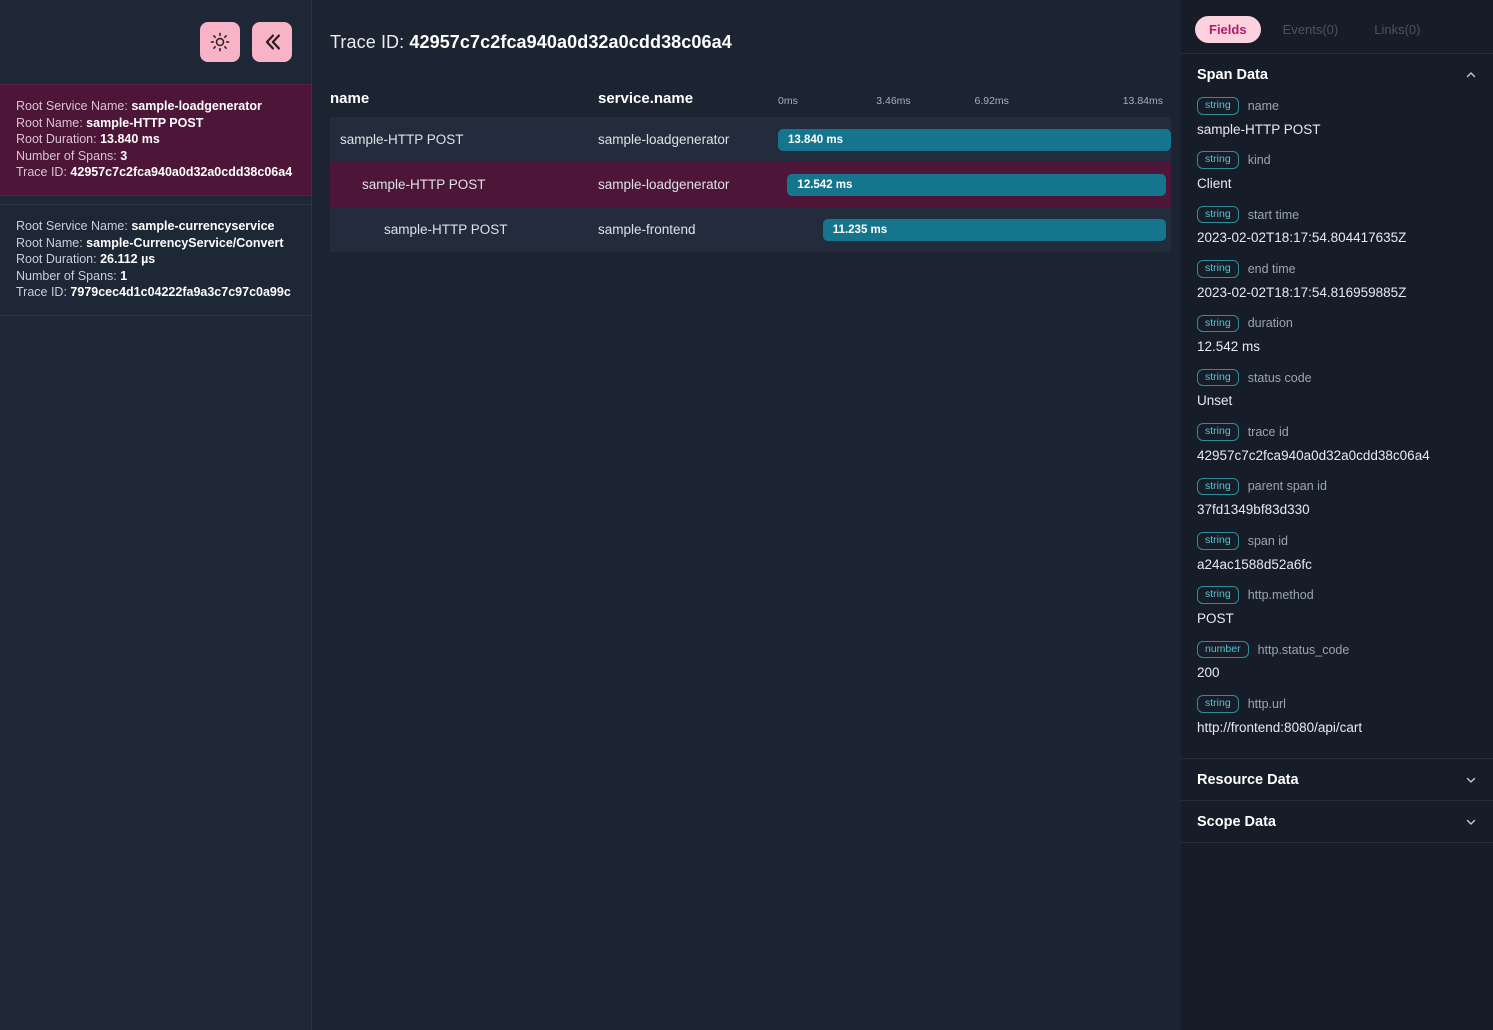 Image resolution: width=1493 pixels, height=1030 pixels. What do you see at coordinates (1337, 106) in the screenshot?
I see `span-field-key: string name` at bounding box center [1337, 106].